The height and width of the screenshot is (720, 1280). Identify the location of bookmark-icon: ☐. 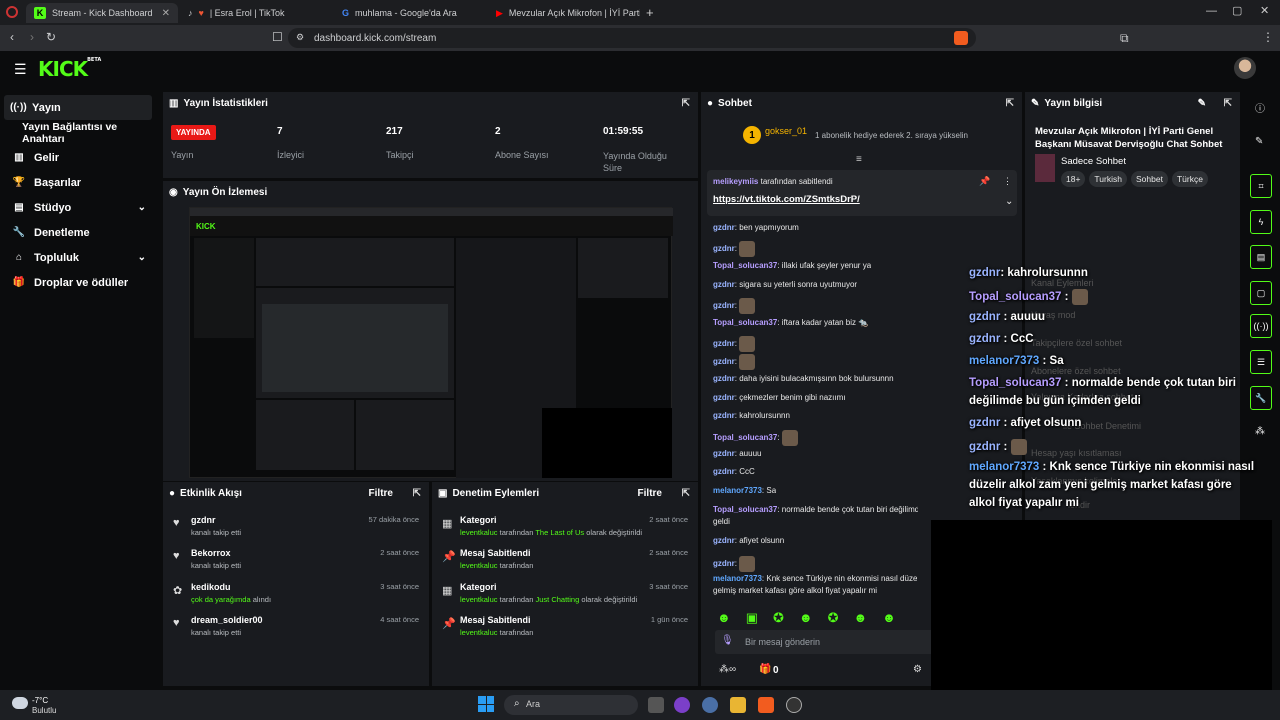
(277, 37).